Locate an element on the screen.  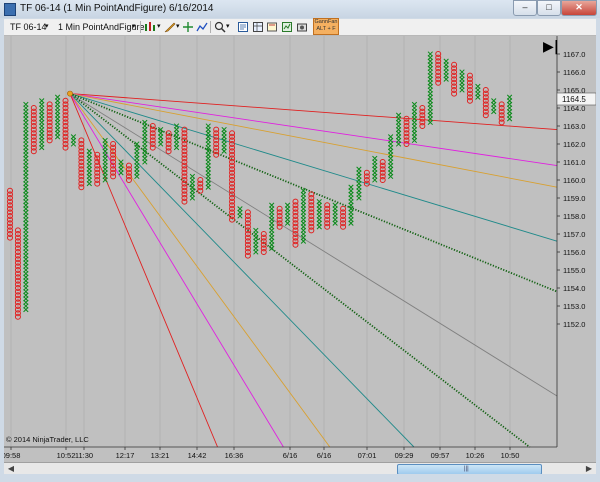
bar-type-dropdown-icon: ▾ is located at coordinates (159, 27).